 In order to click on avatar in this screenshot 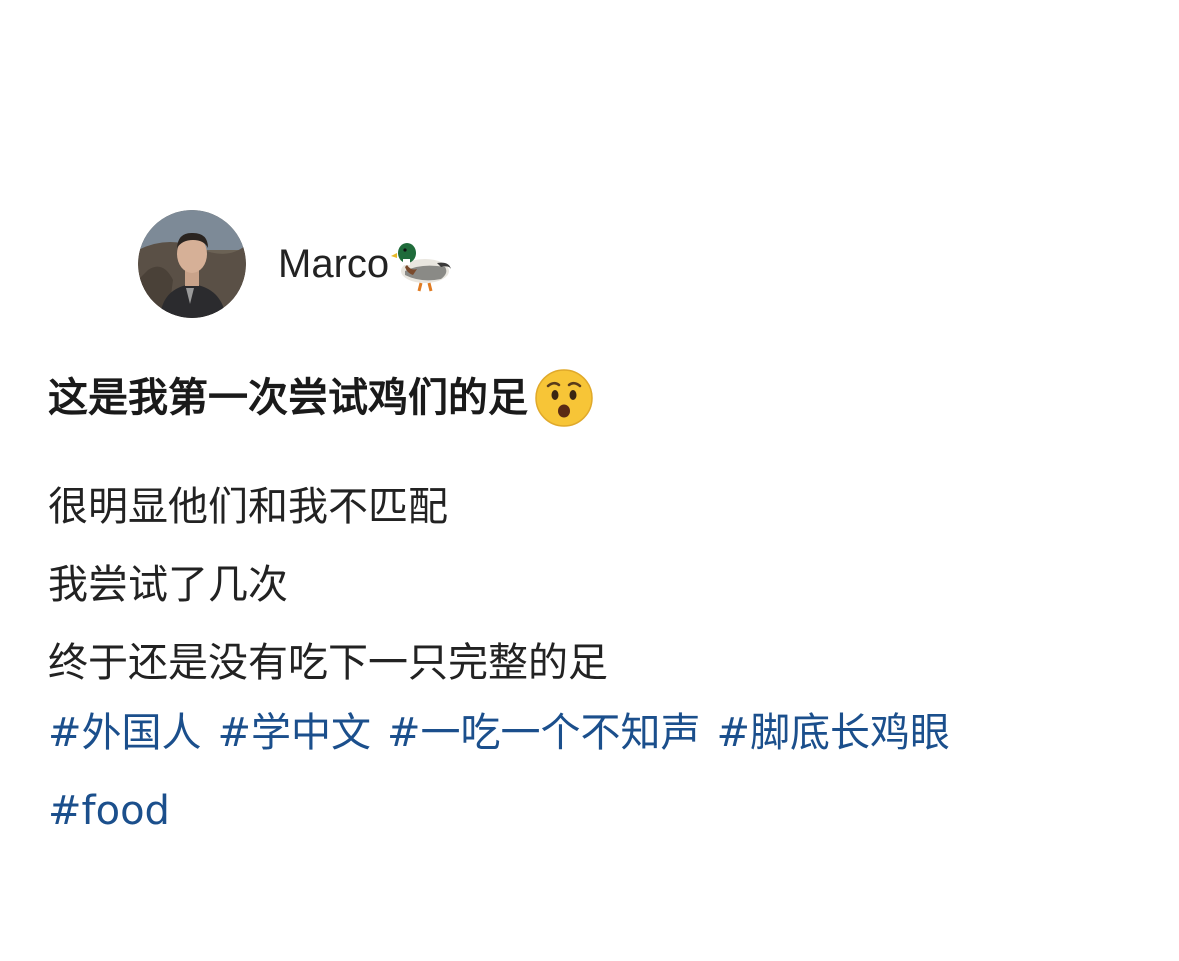, I will do `click(192, 264)`.